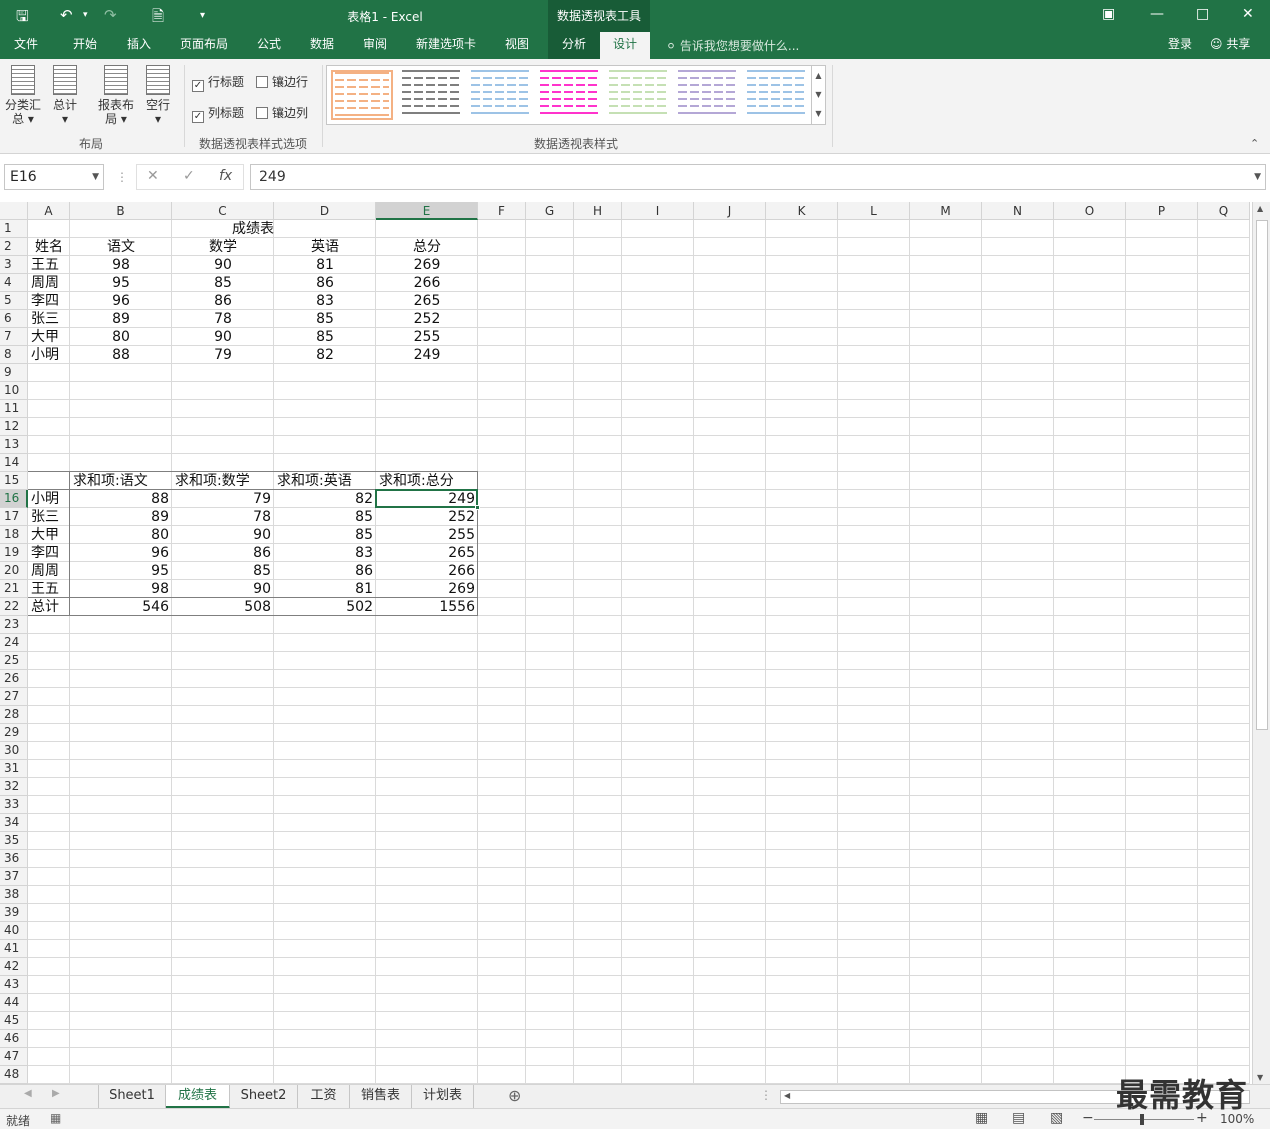 The image size is (1270, 1129). What do you see at coordinates (14, 499) in the screenshot?
I see `row-header-16: 16` at bounding box center [14, 499].